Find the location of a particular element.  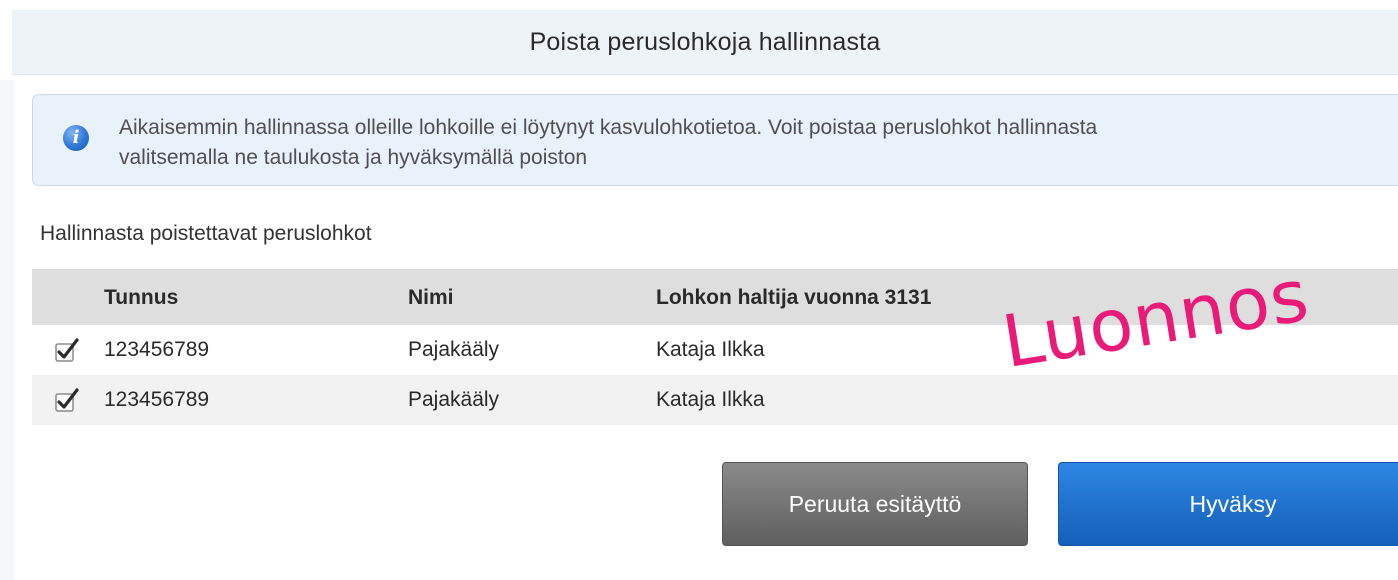

background-edge is located at coordinates (7, 330).